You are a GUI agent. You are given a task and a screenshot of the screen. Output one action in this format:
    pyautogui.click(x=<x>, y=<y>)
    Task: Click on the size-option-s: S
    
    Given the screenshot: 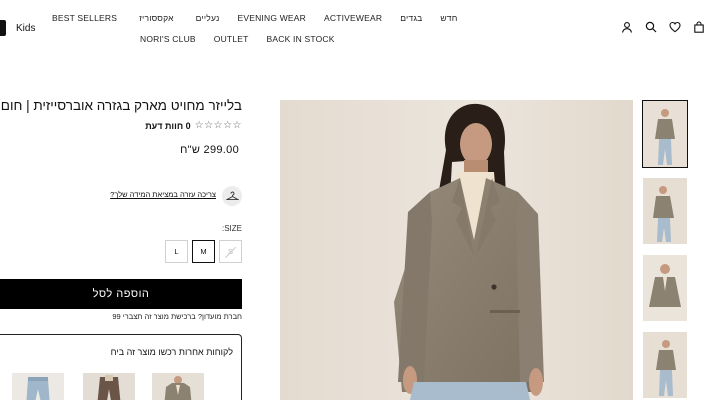 What is the action you would take?
    pyautogui.click(x=230, y=251)
    